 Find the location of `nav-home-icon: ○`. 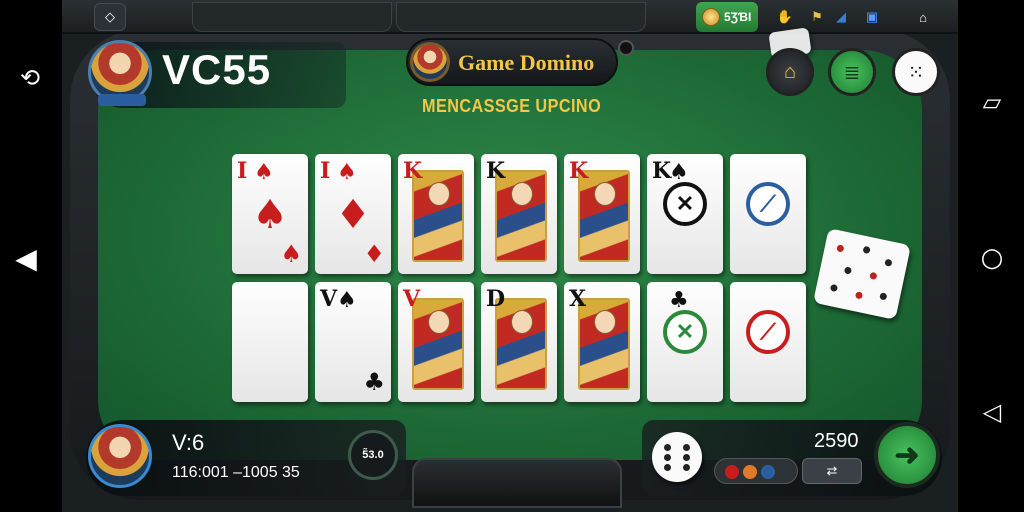

nav-home-icon: ○ is located at coordinates (992, 258).